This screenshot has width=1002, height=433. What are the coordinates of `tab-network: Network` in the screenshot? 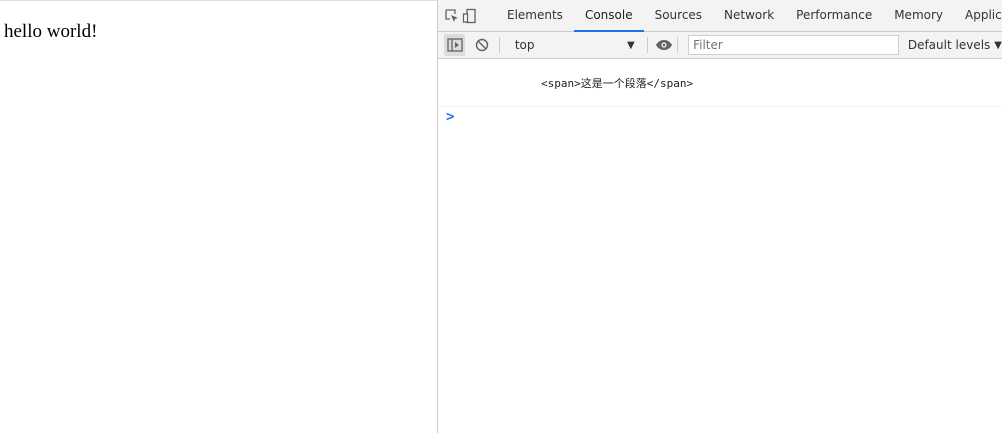 It's located at (749, 16).